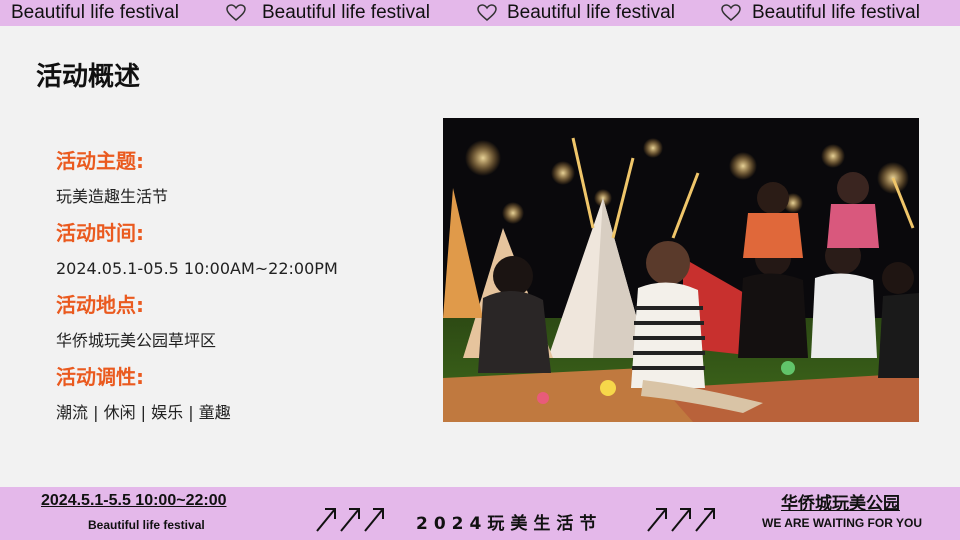 This screenshot has width=960, height=540. What do you see at coordinates (134, 500) in the screenshot?
I see `event-date: 2024.5.1-5.5 10:00~22:00` at bounding box center [134, 500].